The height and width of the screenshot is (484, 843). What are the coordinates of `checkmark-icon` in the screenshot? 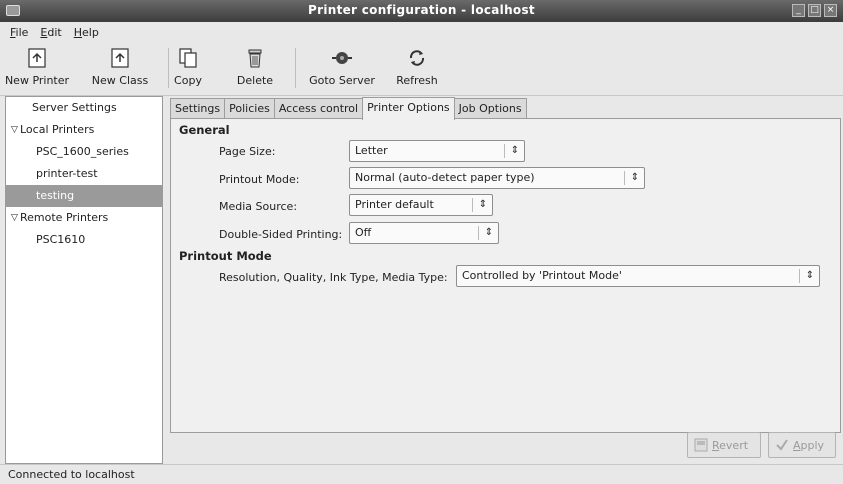 It's located at (782, 445).